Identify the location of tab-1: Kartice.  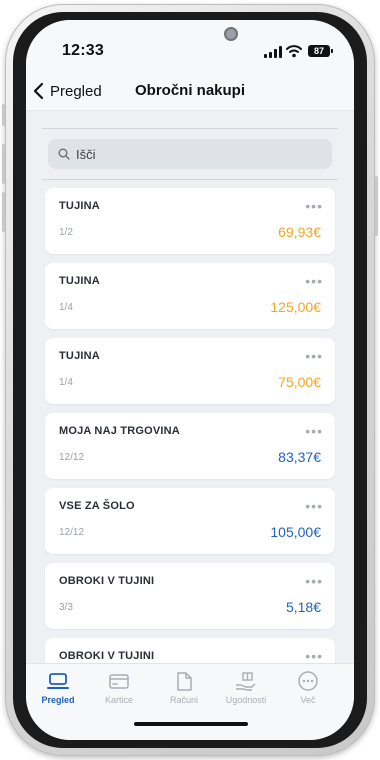
(119, 689).